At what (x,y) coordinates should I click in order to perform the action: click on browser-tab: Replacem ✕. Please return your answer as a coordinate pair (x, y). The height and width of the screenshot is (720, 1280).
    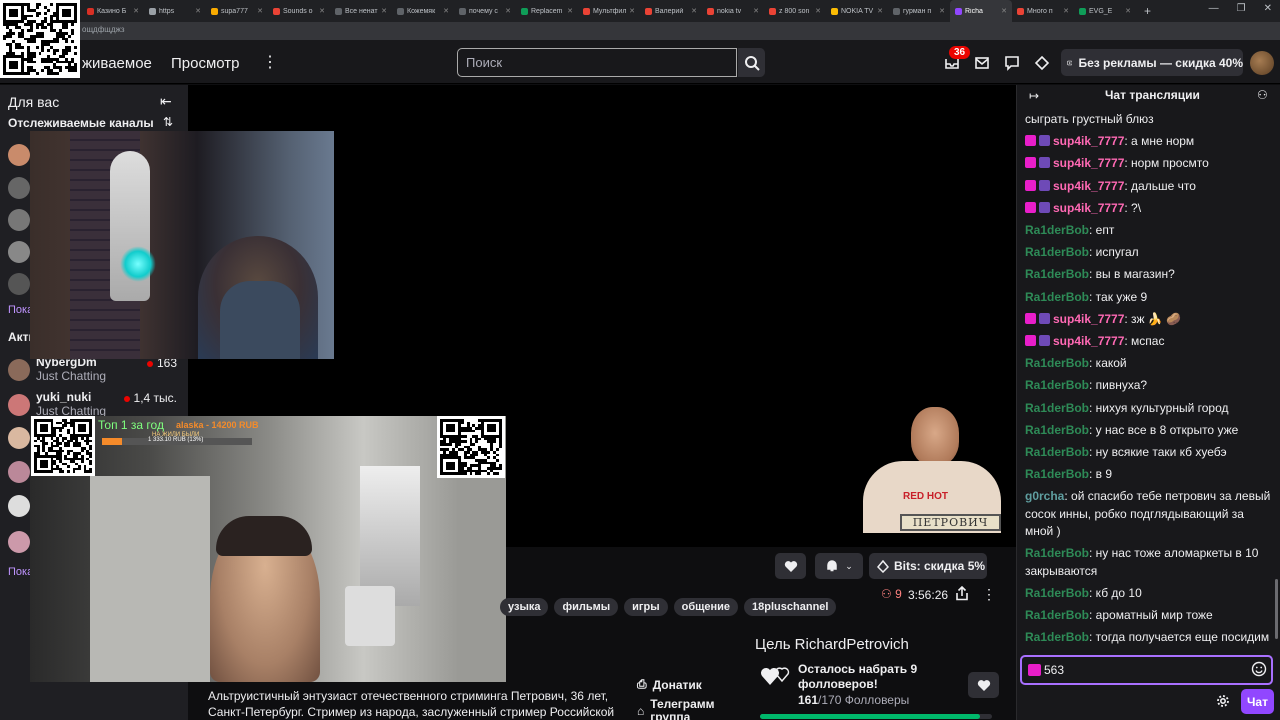
    Looking at the image, I should click on (547, 11).